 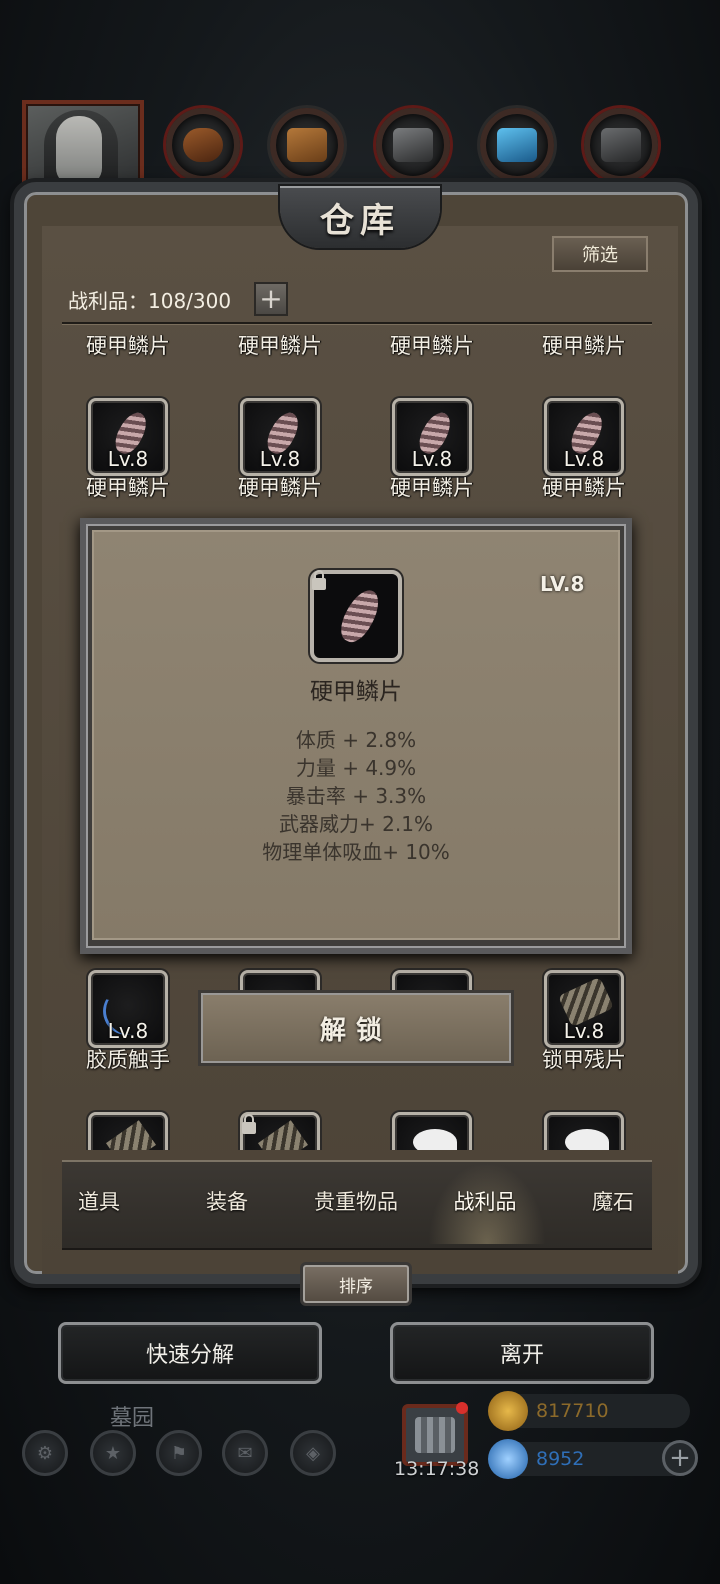 I want to click on gem-amount: 8952, so click(x=560, y=1459).